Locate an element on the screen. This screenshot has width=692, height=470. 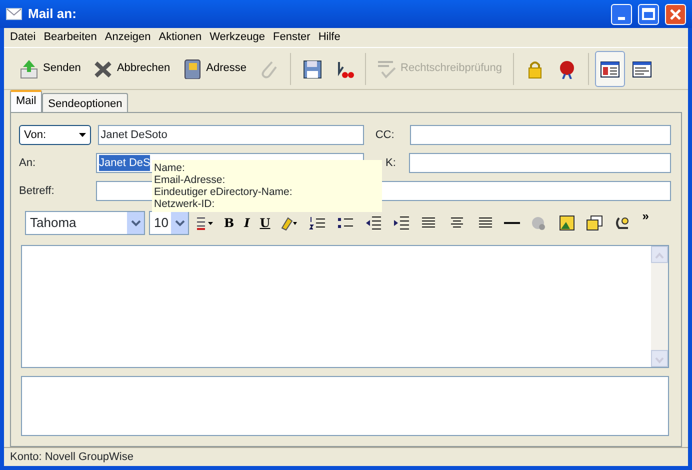
tooltip-line: Email-Adresse: is located at coordinates (190, 180).